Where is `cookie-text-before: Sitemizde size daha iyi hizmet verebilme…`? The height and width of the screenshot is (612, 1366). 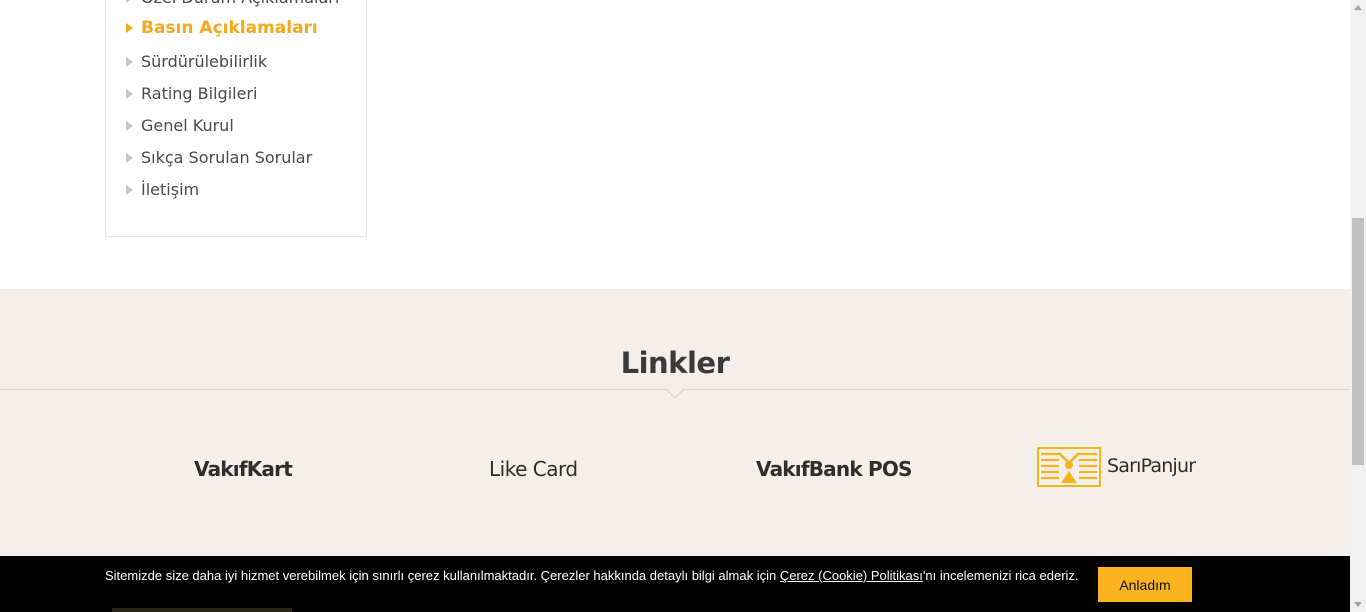 cookie-text-before: Sitemizde size daha iyi hizmet verebilme… is located at coordinates (442, 575).